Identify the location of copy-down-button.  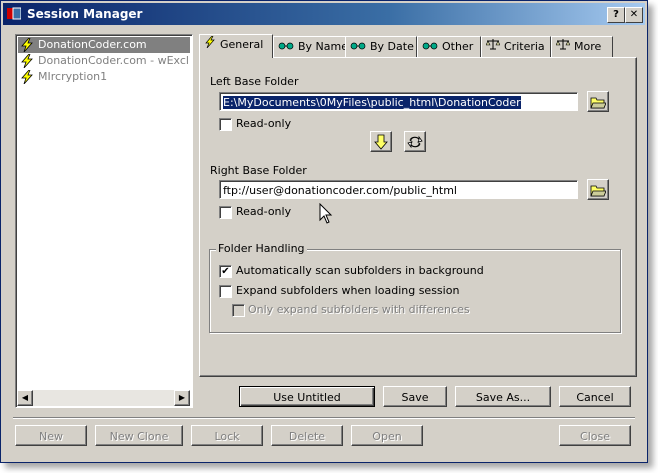
(381, 141).